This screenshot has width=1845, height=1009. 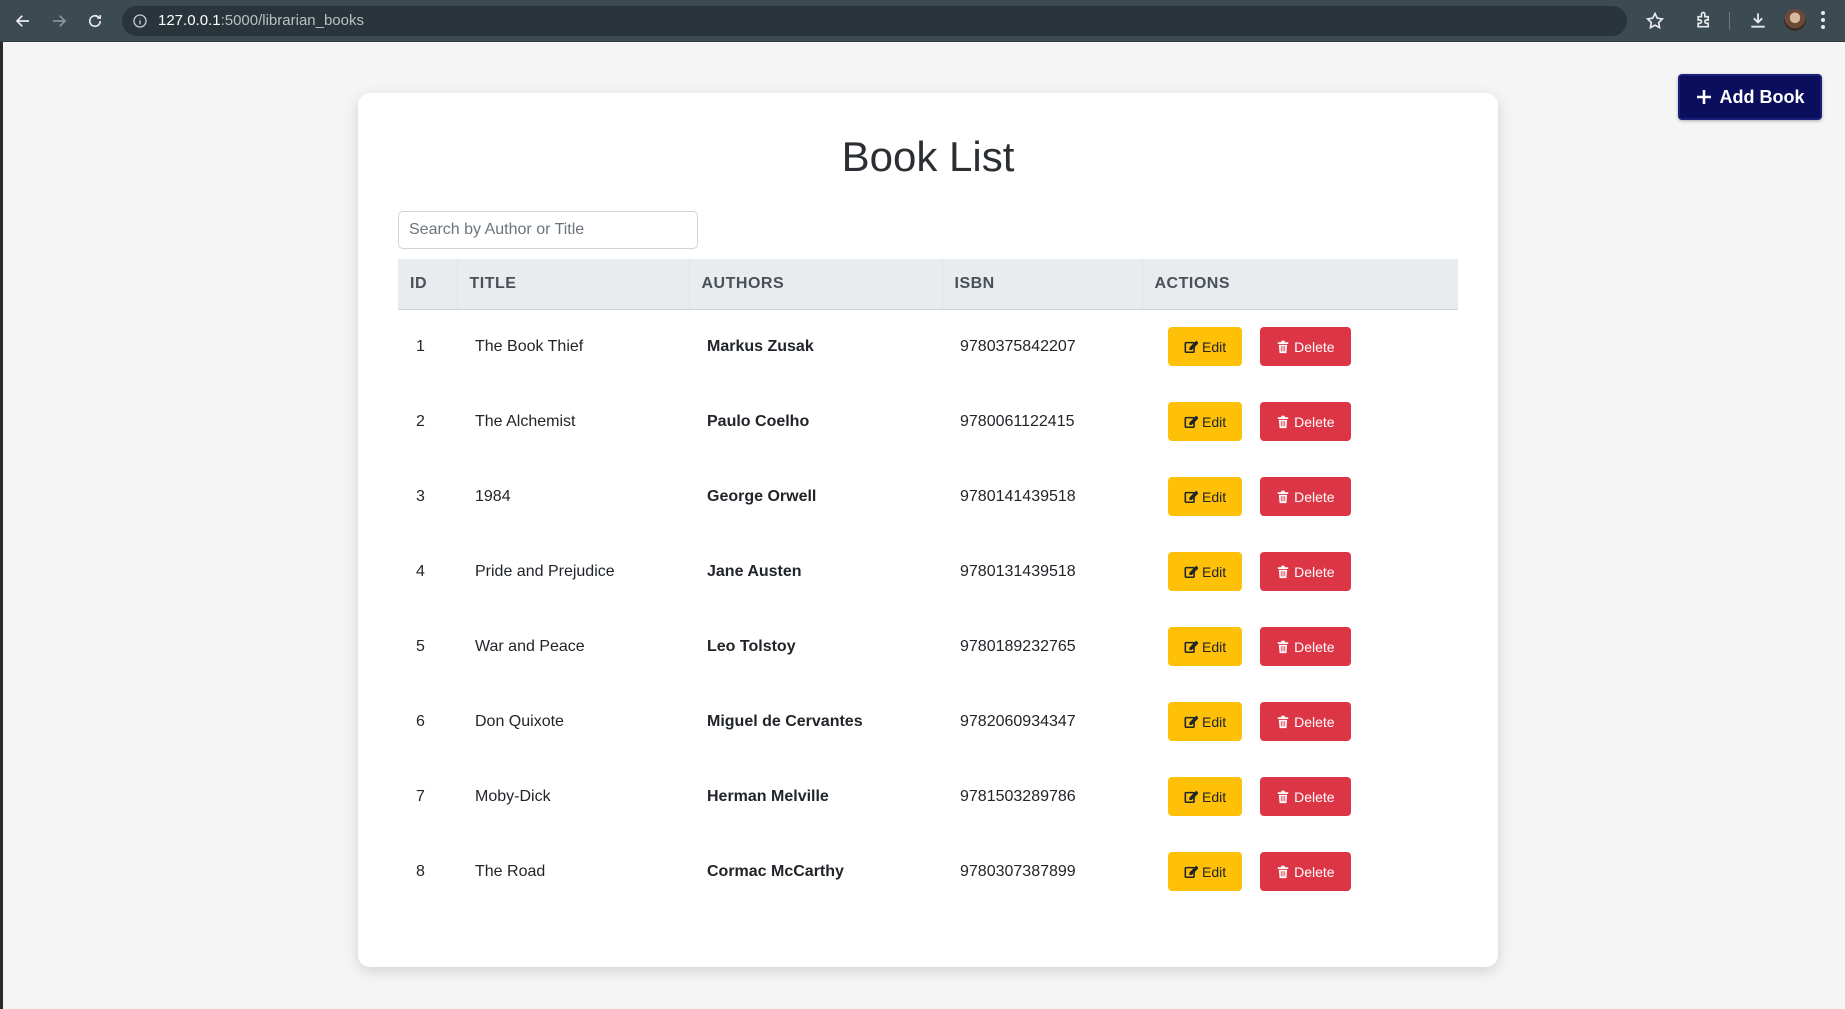 I want to click on cell-author: Paulo Coelho, so click(x=758, y=421).